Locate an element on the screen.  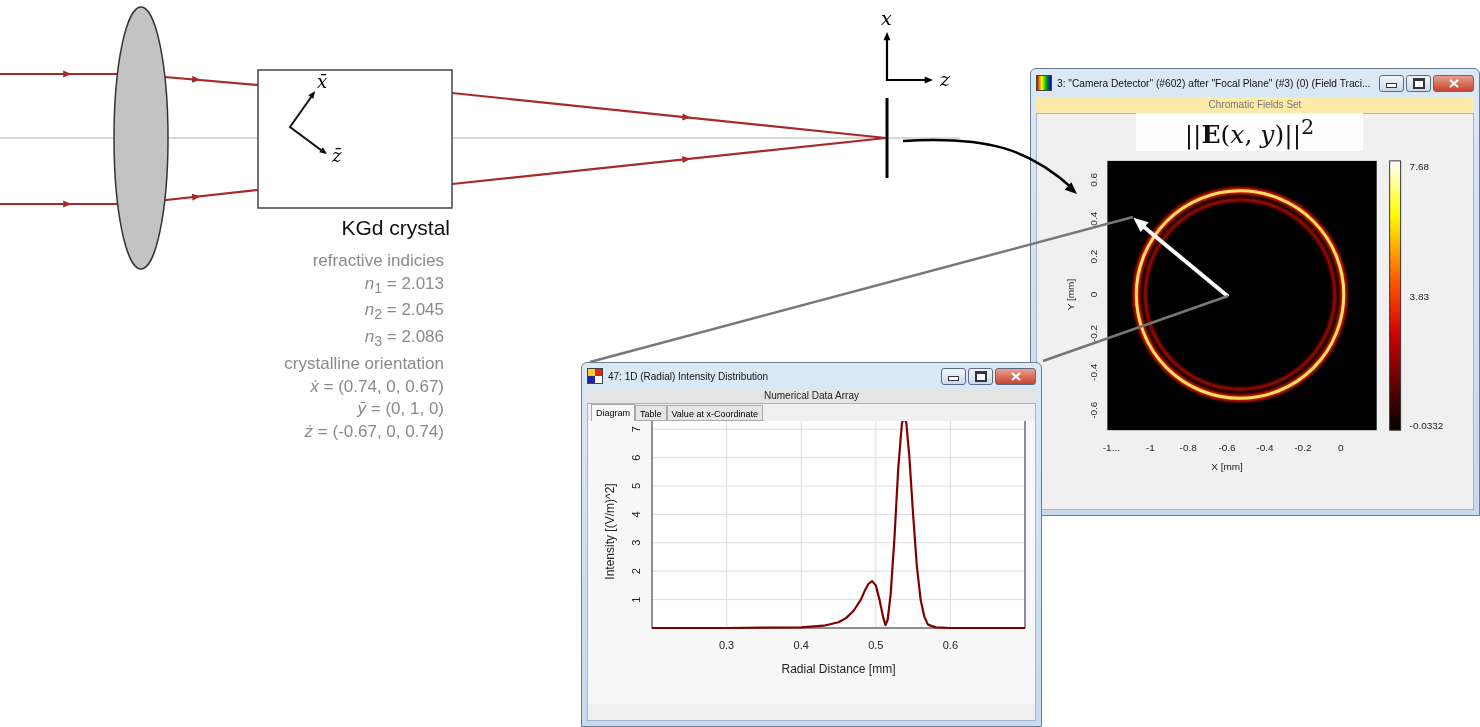
tick-label: 0.5 is located at coordinates (876, 645).